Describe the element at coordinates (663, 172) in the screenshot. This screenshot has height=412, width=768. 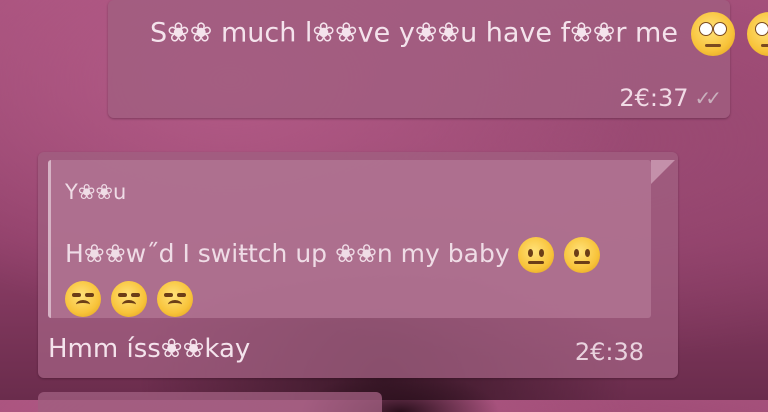
I see `quote-fold-decoration` at that location.